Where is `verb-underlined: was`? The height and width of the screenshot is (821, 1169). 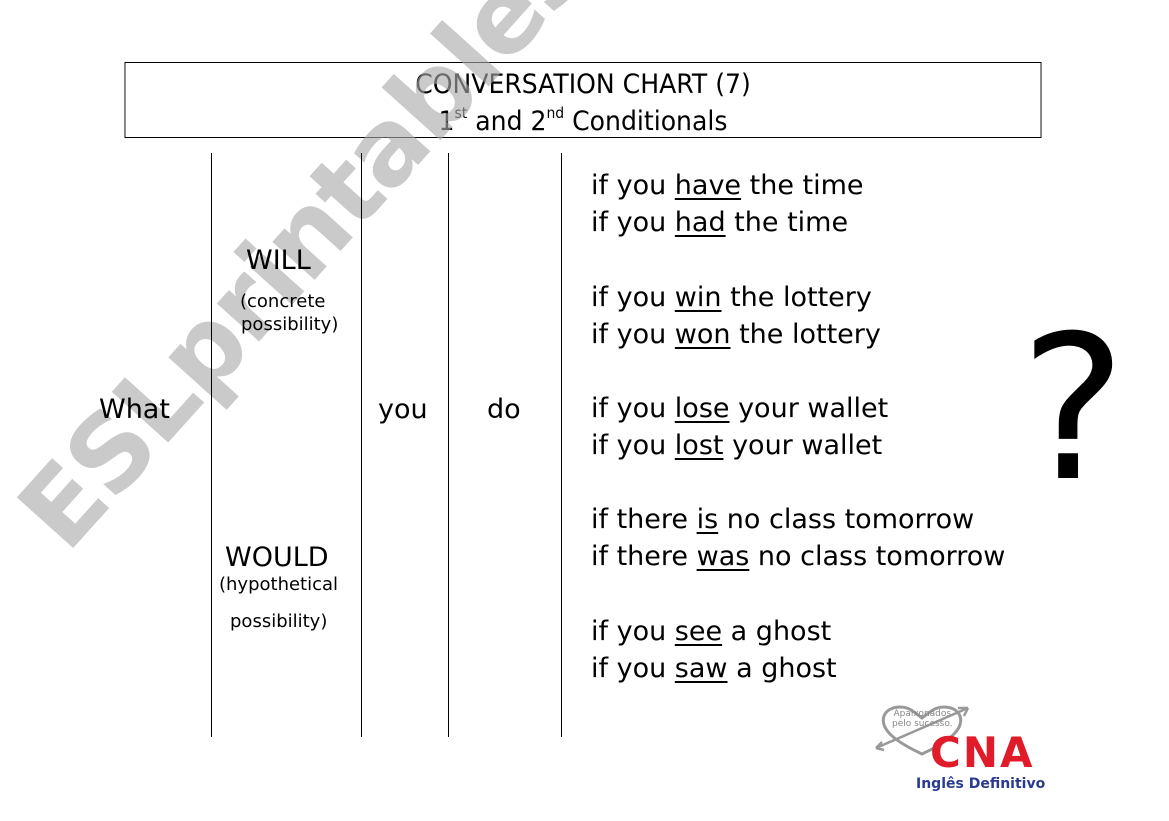 verb-underlined: was is located at coordinates (723, 556).